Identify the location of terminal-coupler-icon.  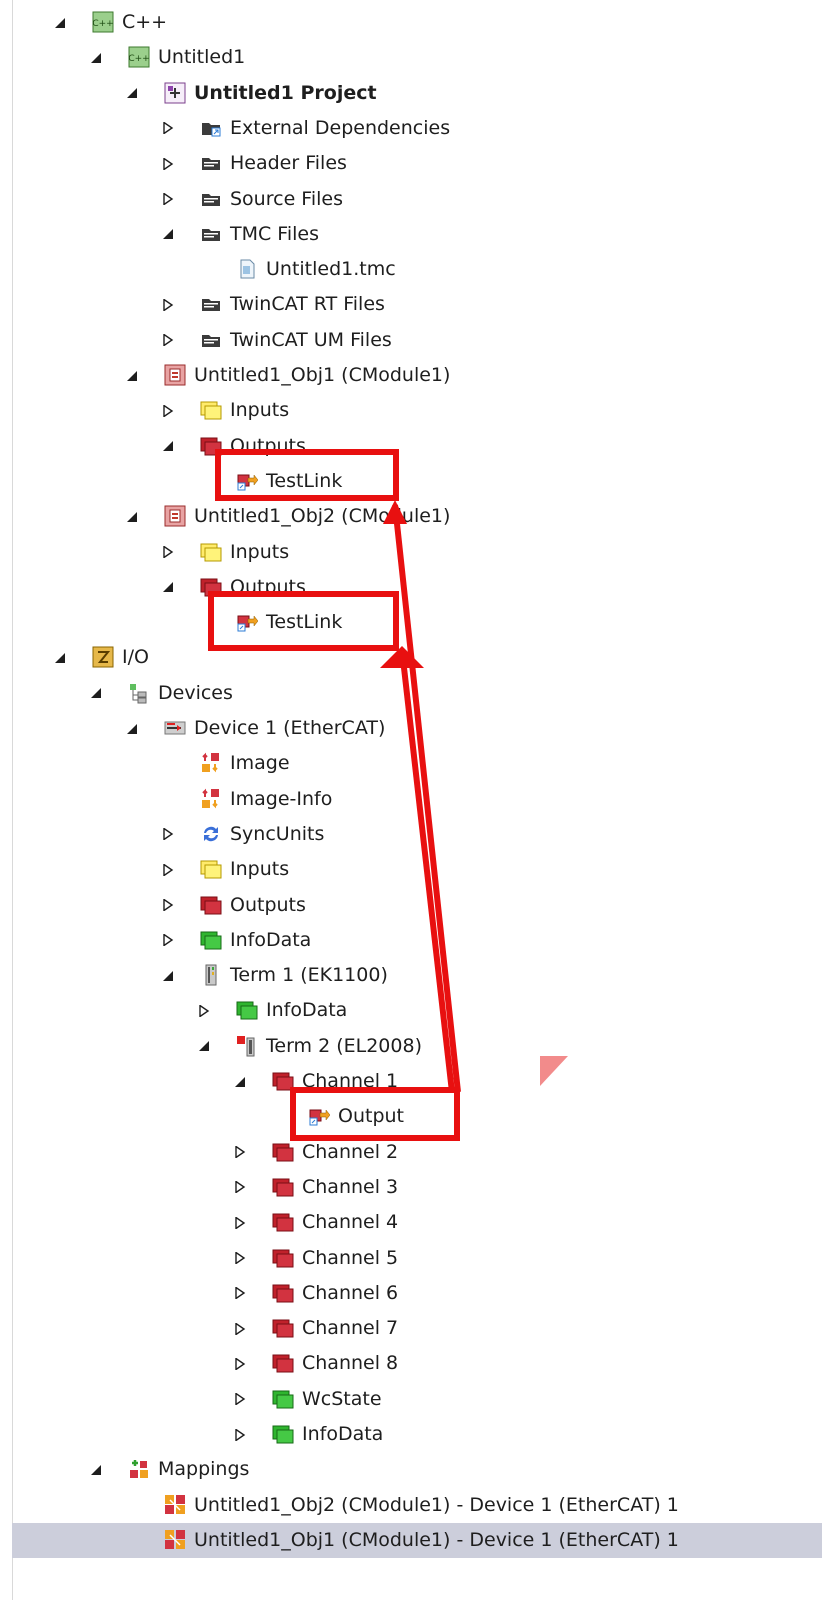
(211, 975).